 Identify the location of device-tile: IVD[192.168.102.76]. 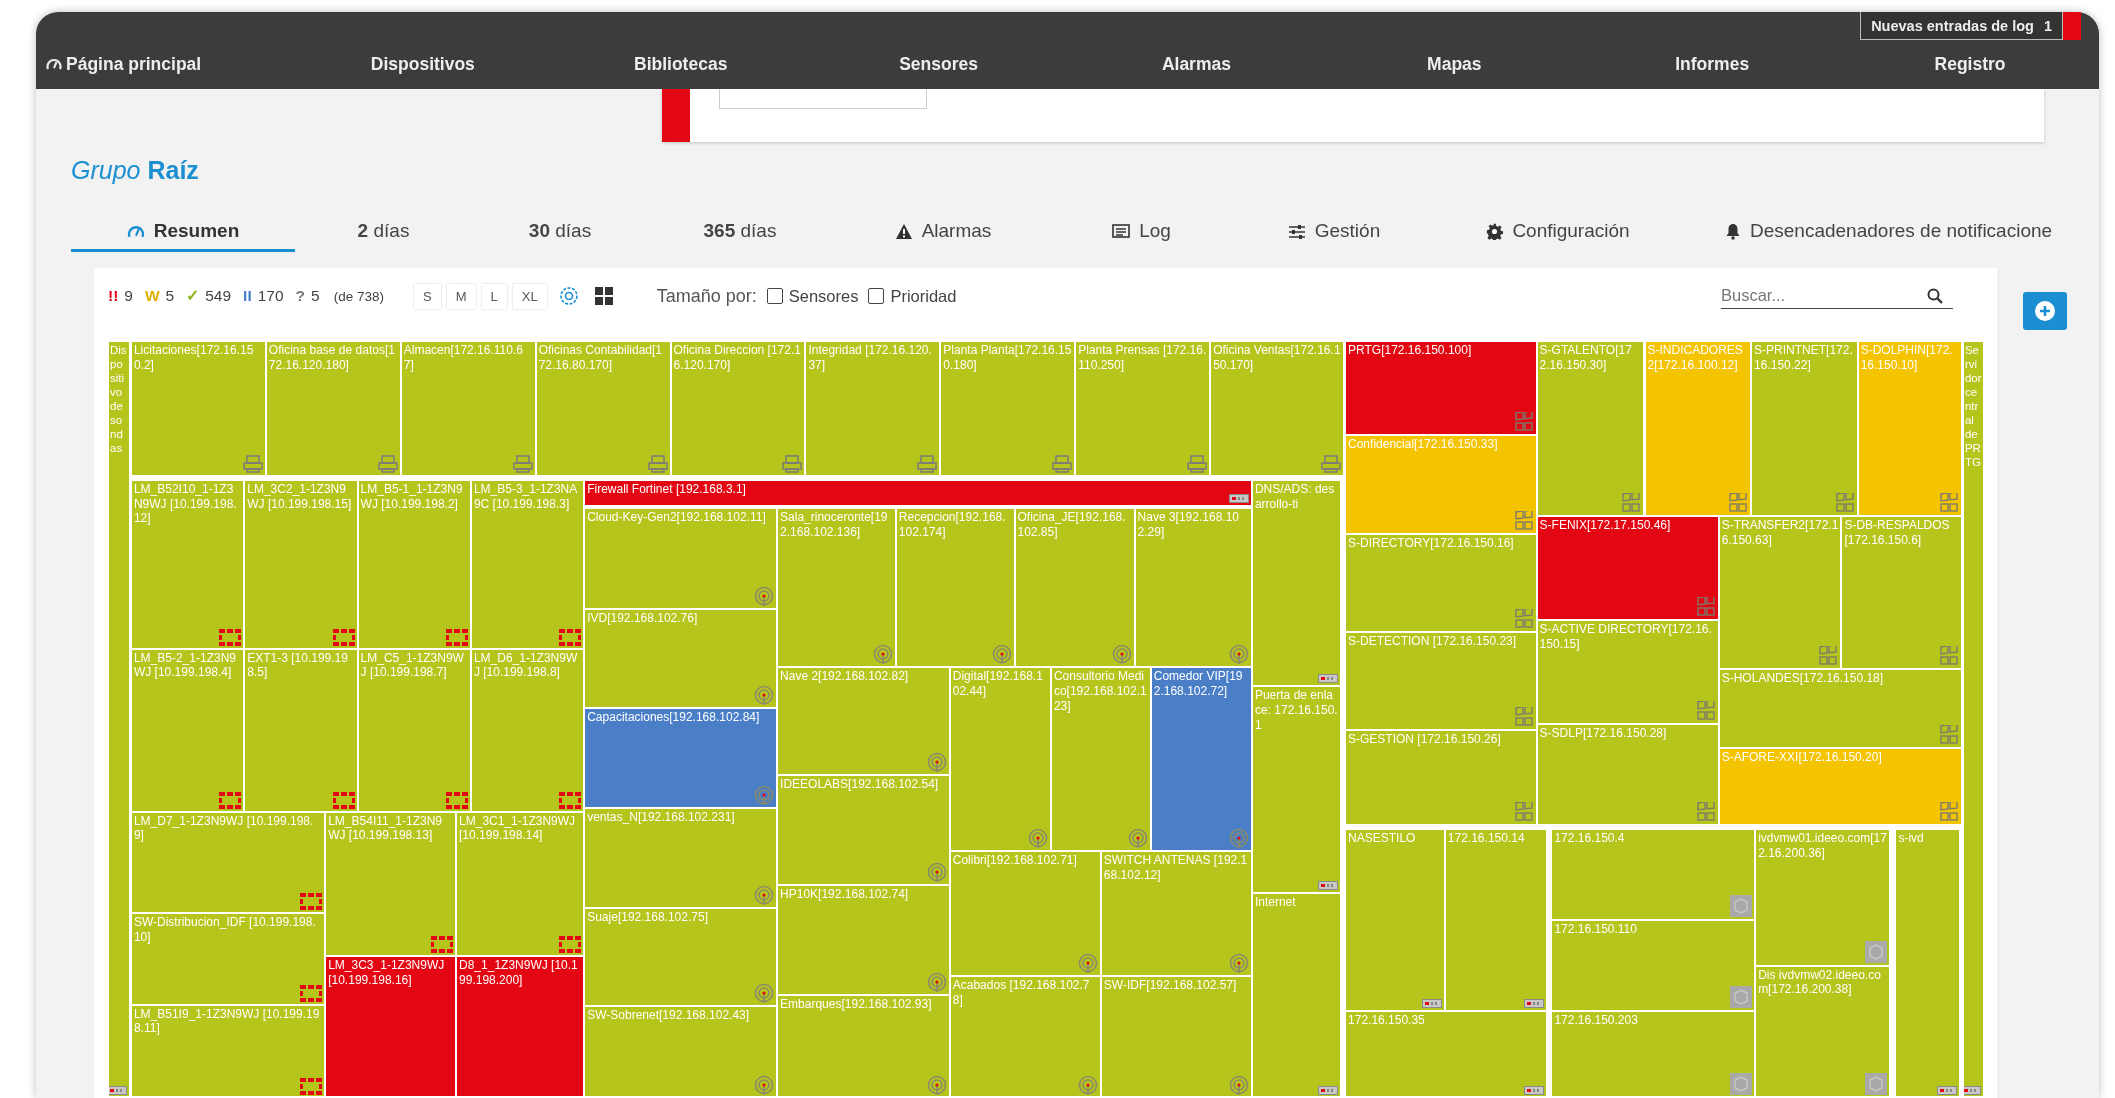
(681, 658).